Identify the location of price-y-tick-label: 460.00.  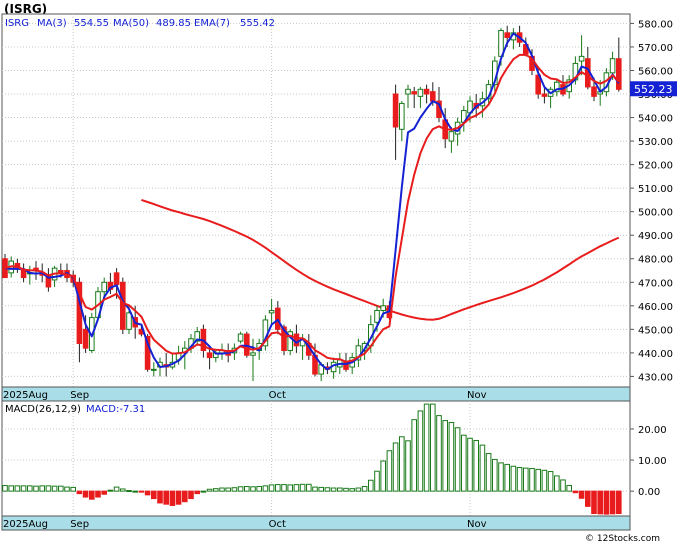
(655, 307).